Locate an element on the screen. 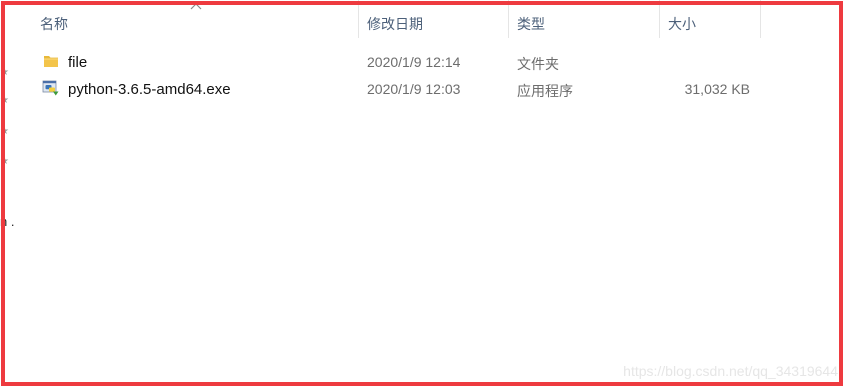  column-label-size: 大小 is located at coordinates (682, 24).